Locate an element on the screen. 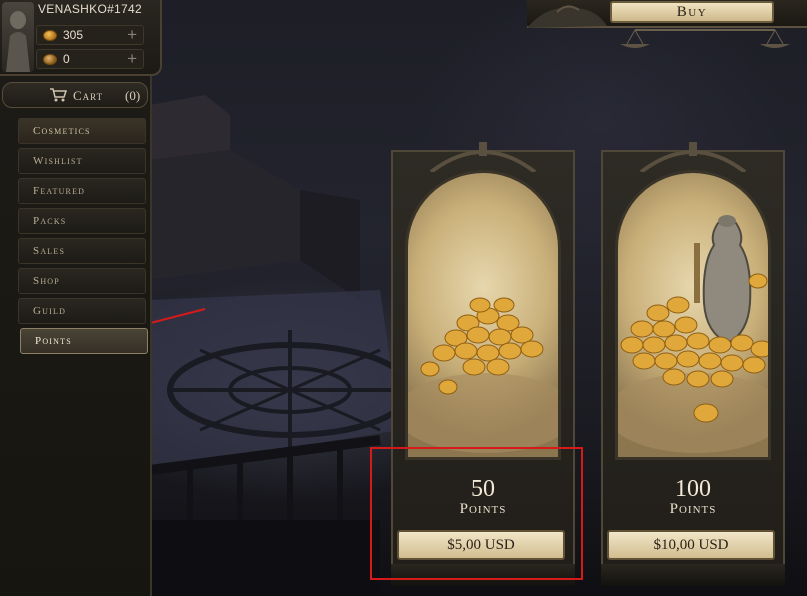 This screenshot has height=596, width=807. account-panel: VENASHKO#1742 305 + 0 + is located at coordinates (81, 38).